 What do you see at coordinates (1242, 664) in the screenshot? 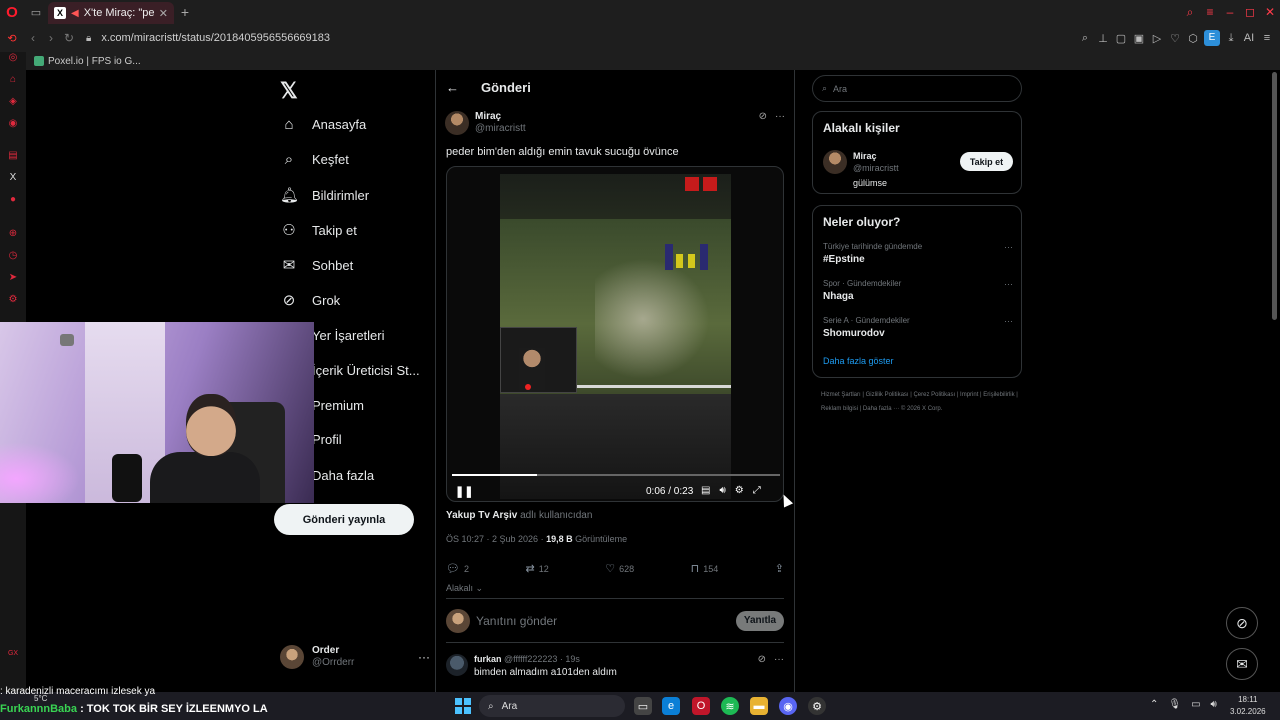
I see `messages-float-icon: ✉` at bounding box center [1242, 664].